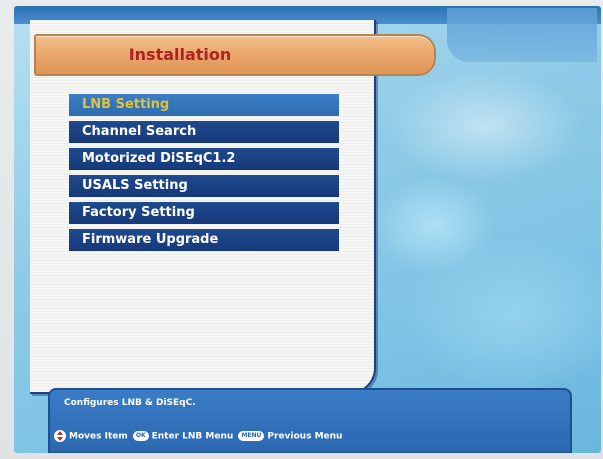  What do you see at coordinates (204, 213) in the screenshot?
I see `menu-item-factory-setting: Factory Setting` at bounding box center [204, 213].